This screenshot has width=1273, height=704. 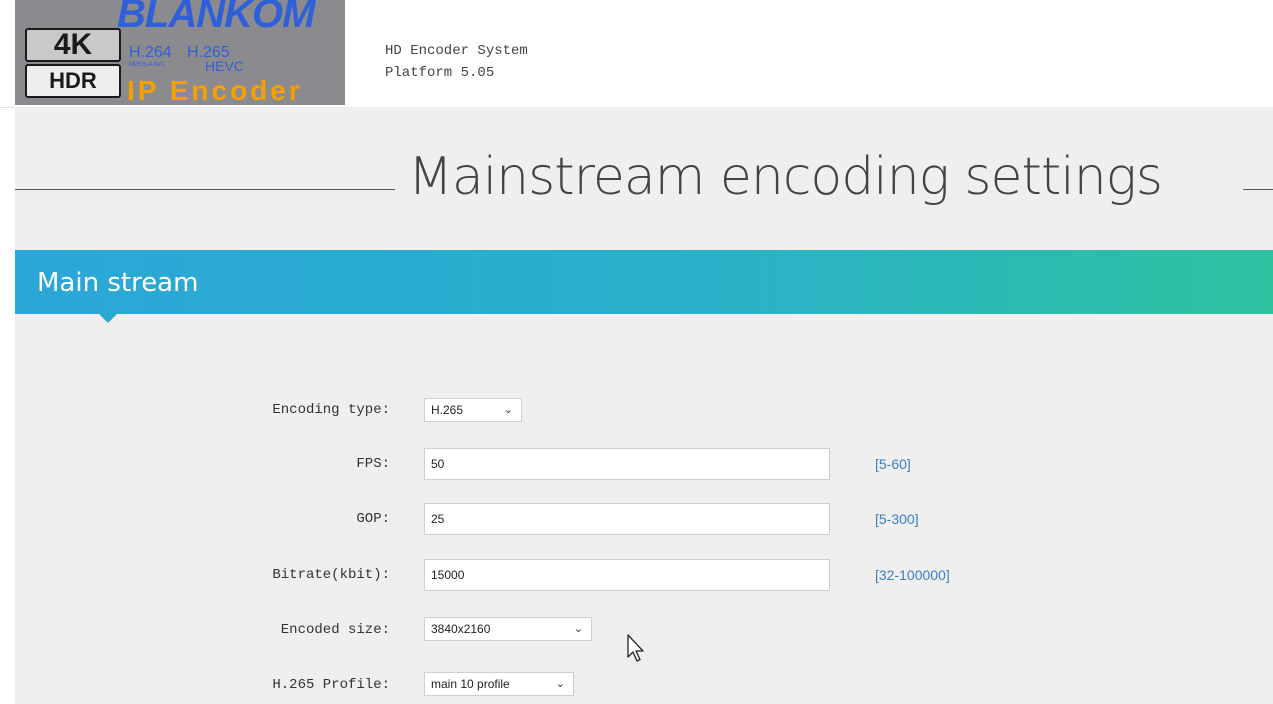 I want to click on mouse-pointer-icon, so click(x=635, y=648).